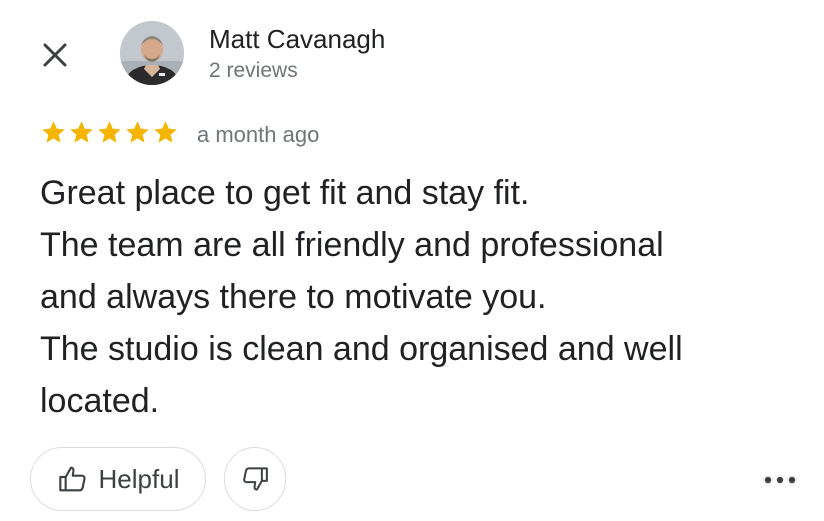 This screenshot has width=824, height=521. I want to click on more-options-button, so click(780, 480).